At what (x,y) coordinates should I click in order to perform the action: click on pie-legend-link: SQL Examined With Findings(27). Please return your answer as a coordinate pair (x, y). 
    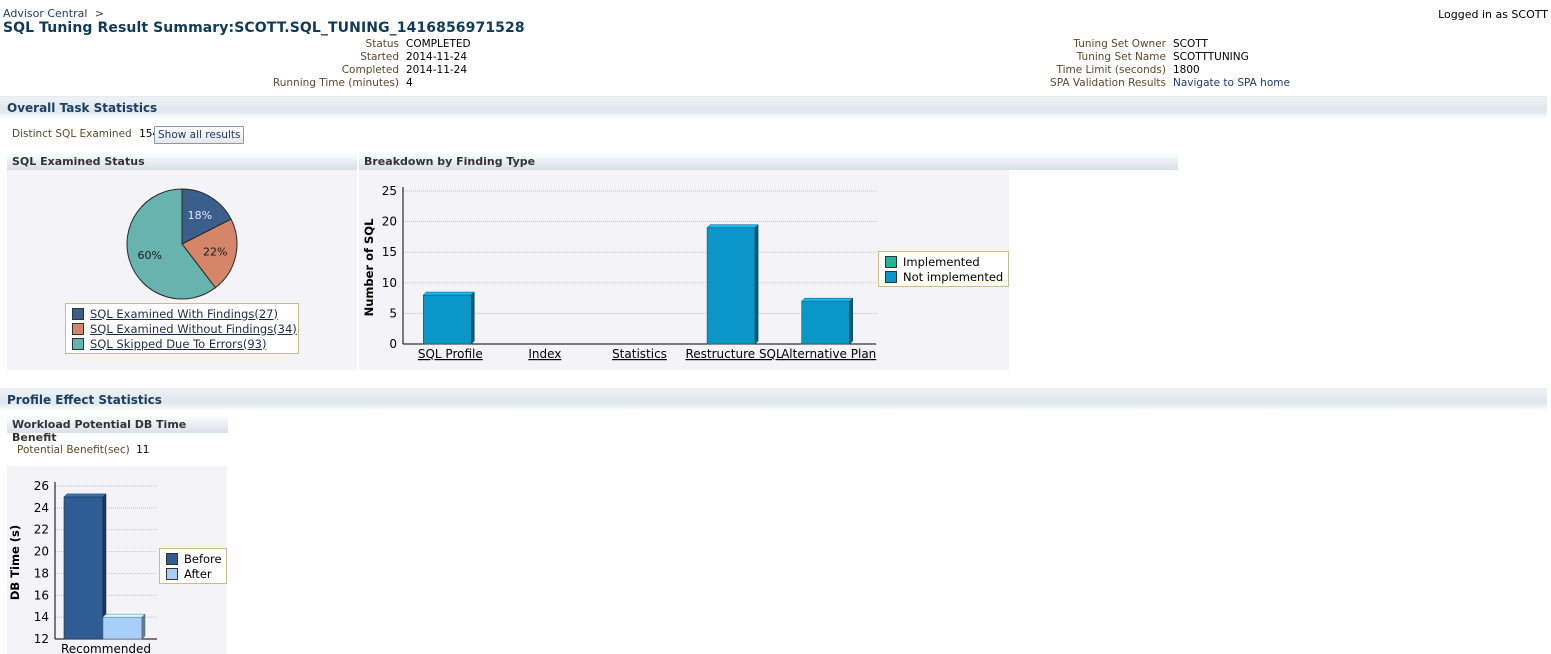
    Looking at the image, I should click on (184, 314).